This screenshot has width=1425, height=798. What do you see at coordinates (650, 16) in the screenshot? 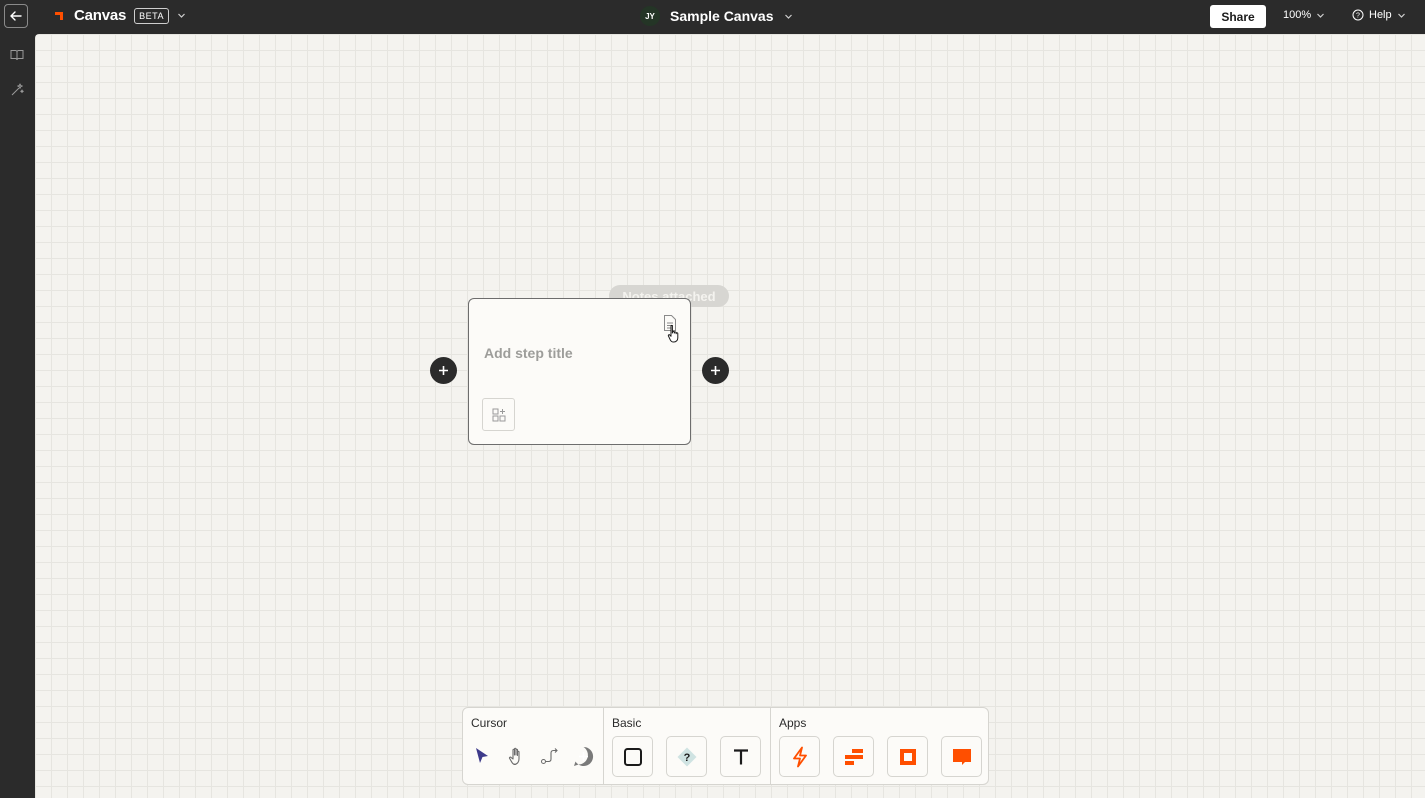
I see `avatar: JY` at bounding box center [650, 16].